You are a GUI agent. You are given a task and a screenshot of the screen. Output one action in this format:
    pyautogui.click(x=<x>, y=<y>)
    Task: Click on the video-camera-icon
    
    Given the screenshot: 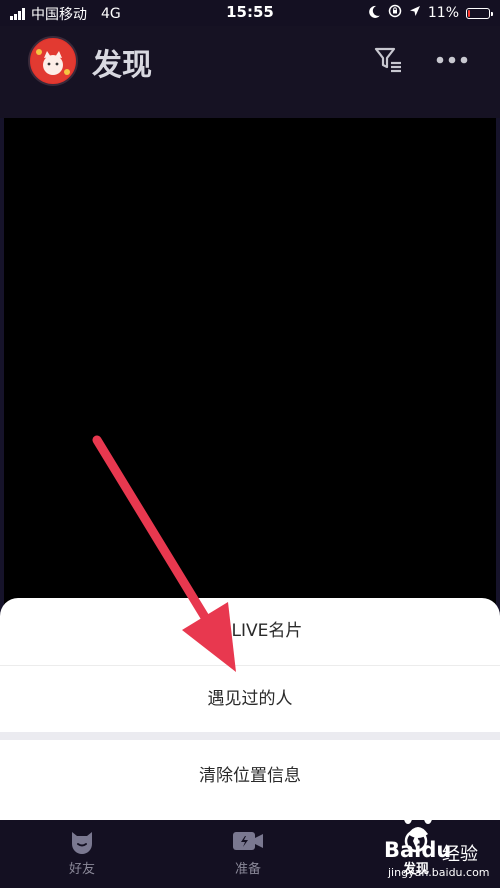 What is the action you would take?
    pyautogui.click(x=248, y=841)
    